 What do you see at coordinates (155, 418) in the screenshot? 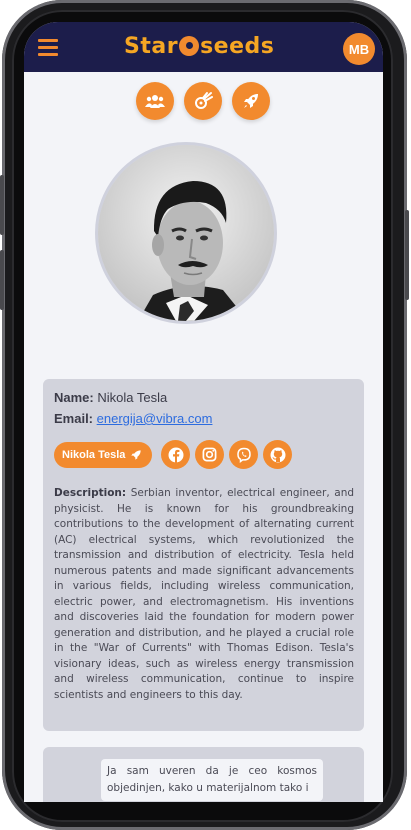
I see `email-link: energija@vibra.com` at bounding box center [155, 418].